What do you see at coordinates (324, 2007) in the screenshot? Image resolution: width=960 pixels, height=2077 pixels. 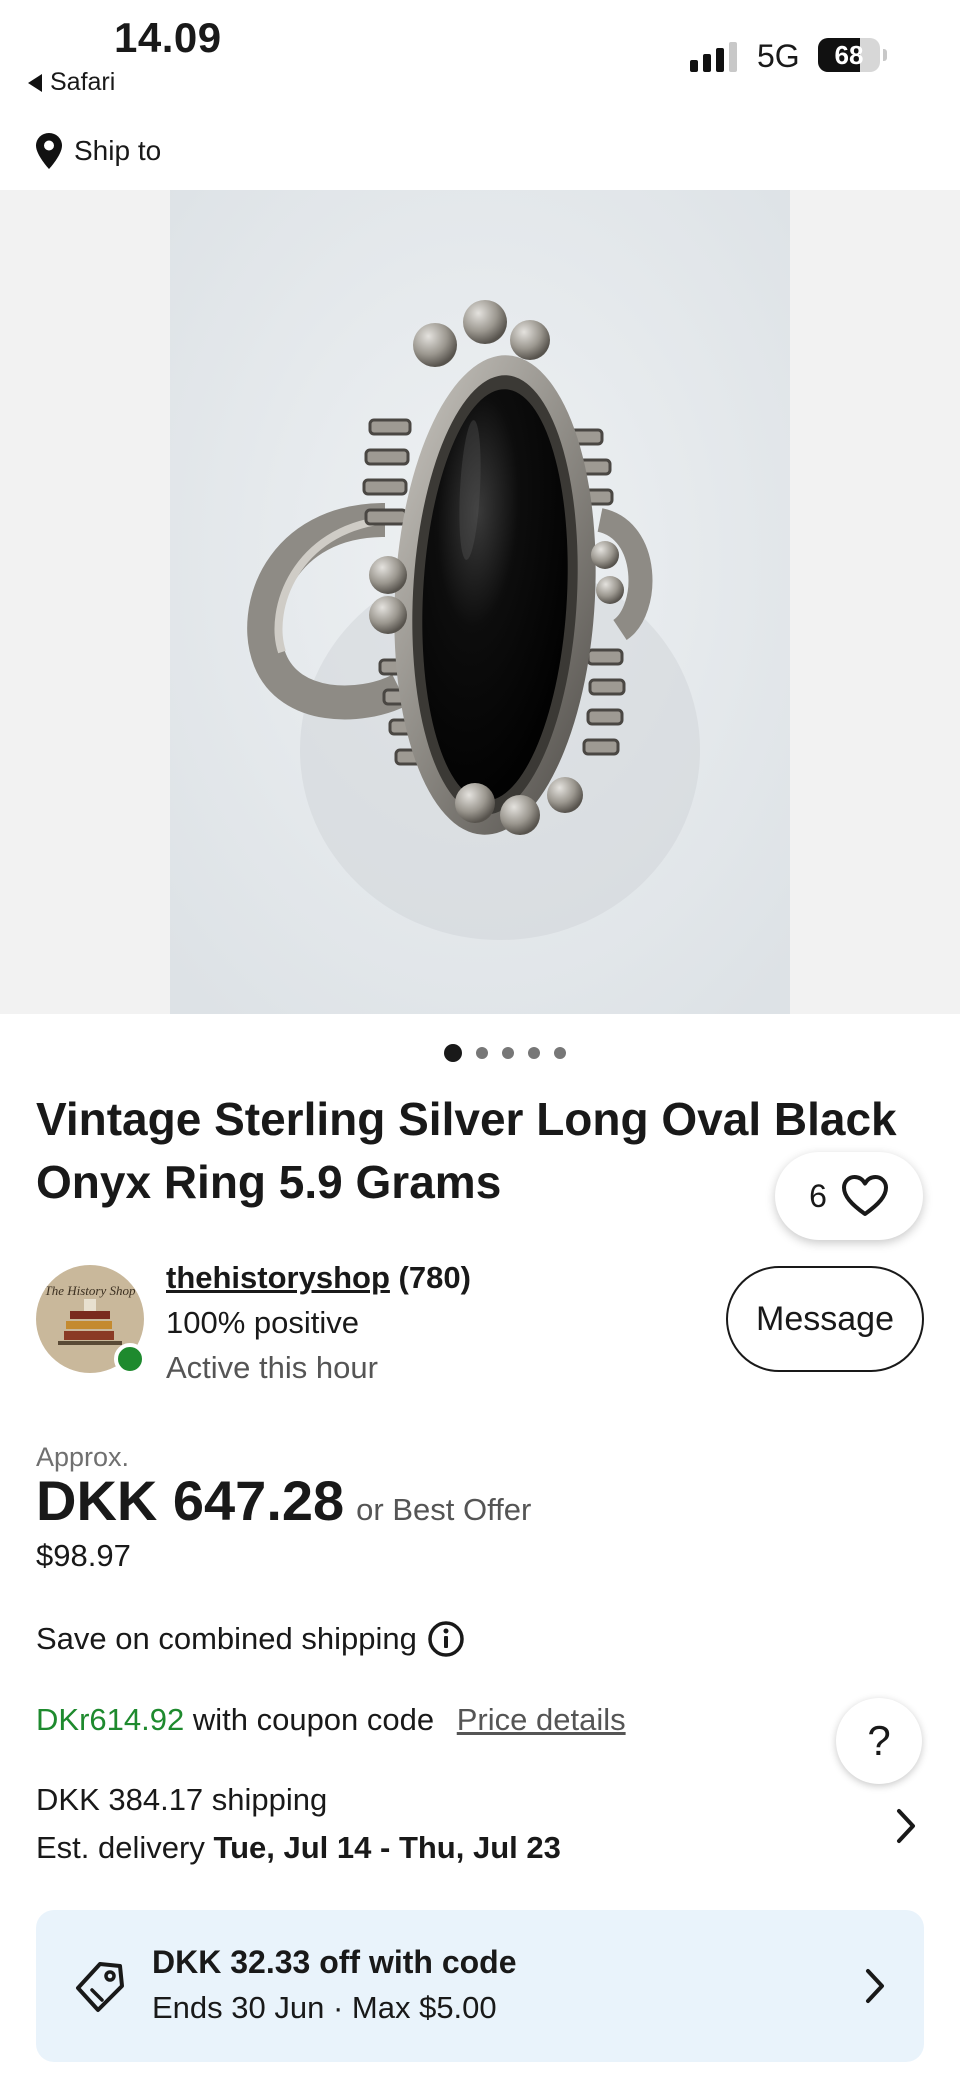 I see `coupon-subtitle: Ends 30 Jun · Max $5.00` at bounding box center [324, 2007].